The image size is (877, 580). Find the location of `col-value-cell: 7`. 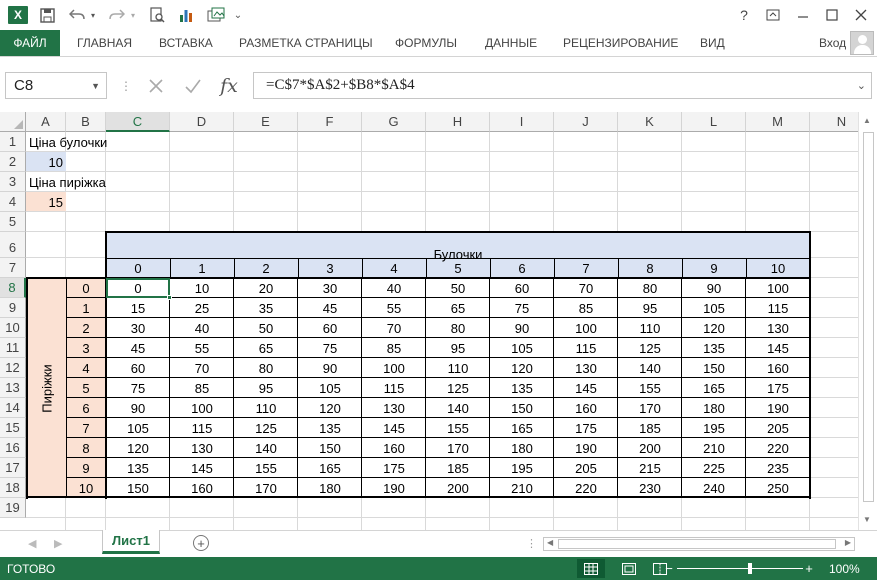

col-value-cell: 7 is located at coordinates (586, 268).